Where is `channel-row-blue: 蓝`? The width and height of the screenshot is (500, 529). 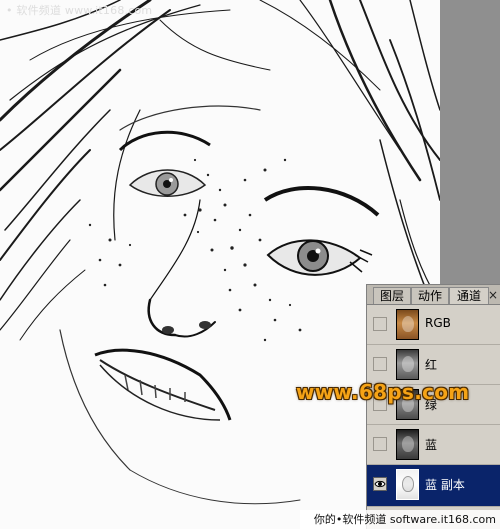
channel-row-blue: 蓝 is located at coordinates (433, 445).